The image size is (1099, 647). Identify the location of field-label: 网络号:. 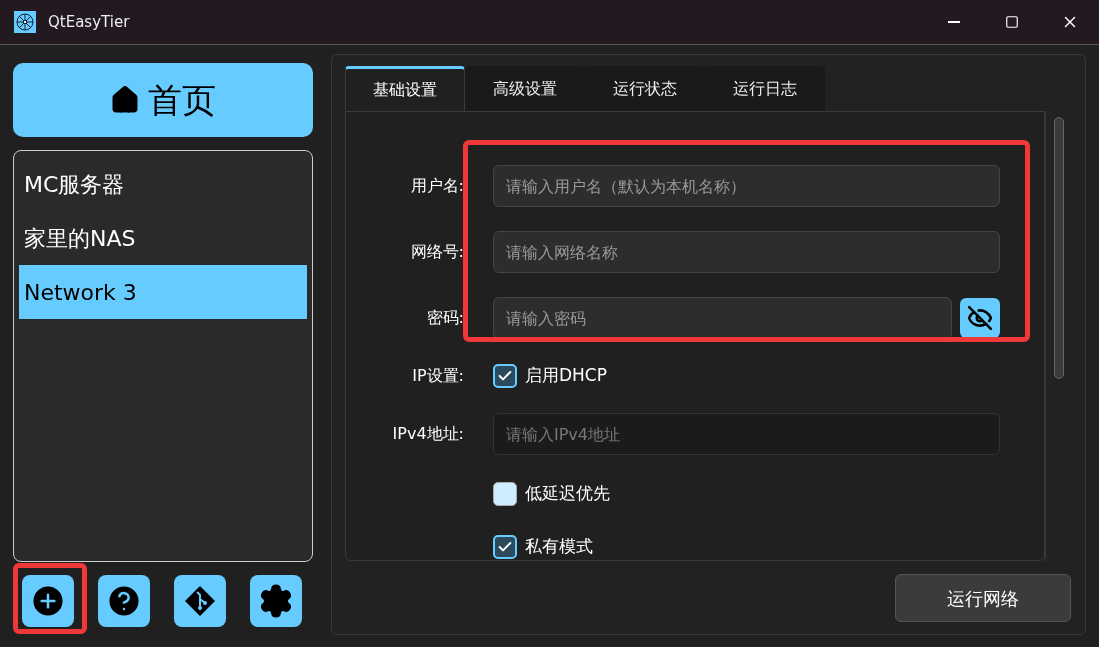
(437, 252).